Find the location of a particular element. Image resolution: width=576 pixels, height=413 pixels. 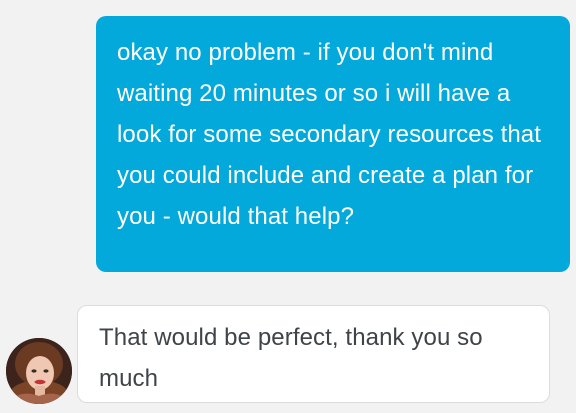

user-photo-avatar-icon is located at coordinates (39, 371).